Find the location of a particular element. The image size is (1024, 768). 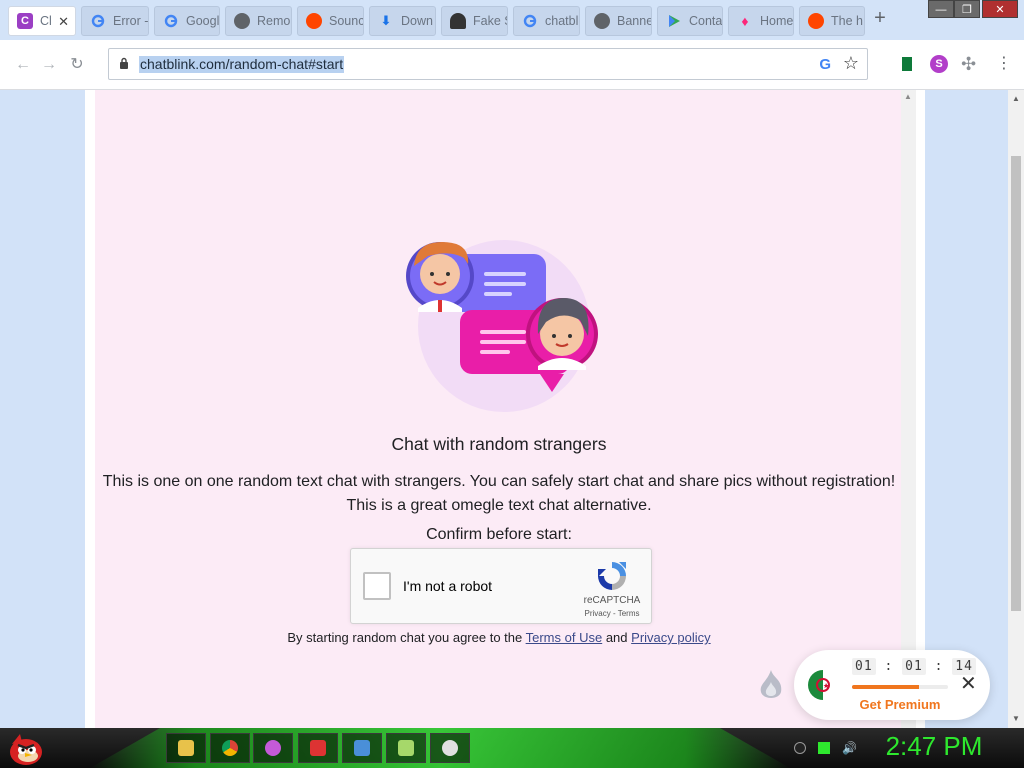

recaptcha-brand: reCAPTCHA is located at coordinates (612, 600).